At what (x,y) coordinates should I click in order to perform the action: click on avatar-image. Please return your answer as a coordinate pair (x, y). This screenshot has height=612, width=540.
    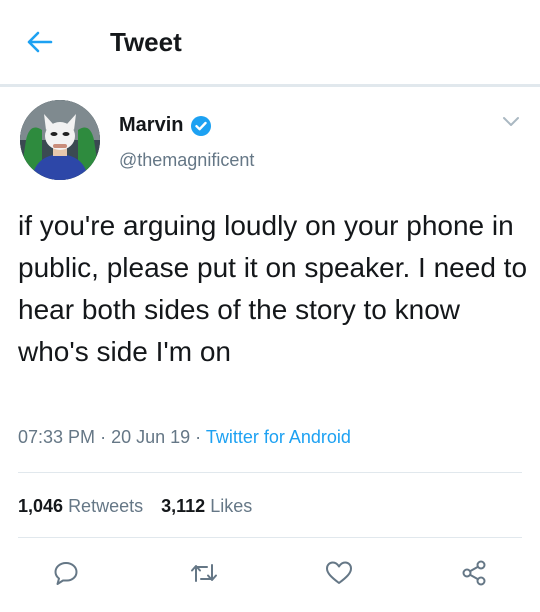
    Looking at the image, I should click on (60, 140).